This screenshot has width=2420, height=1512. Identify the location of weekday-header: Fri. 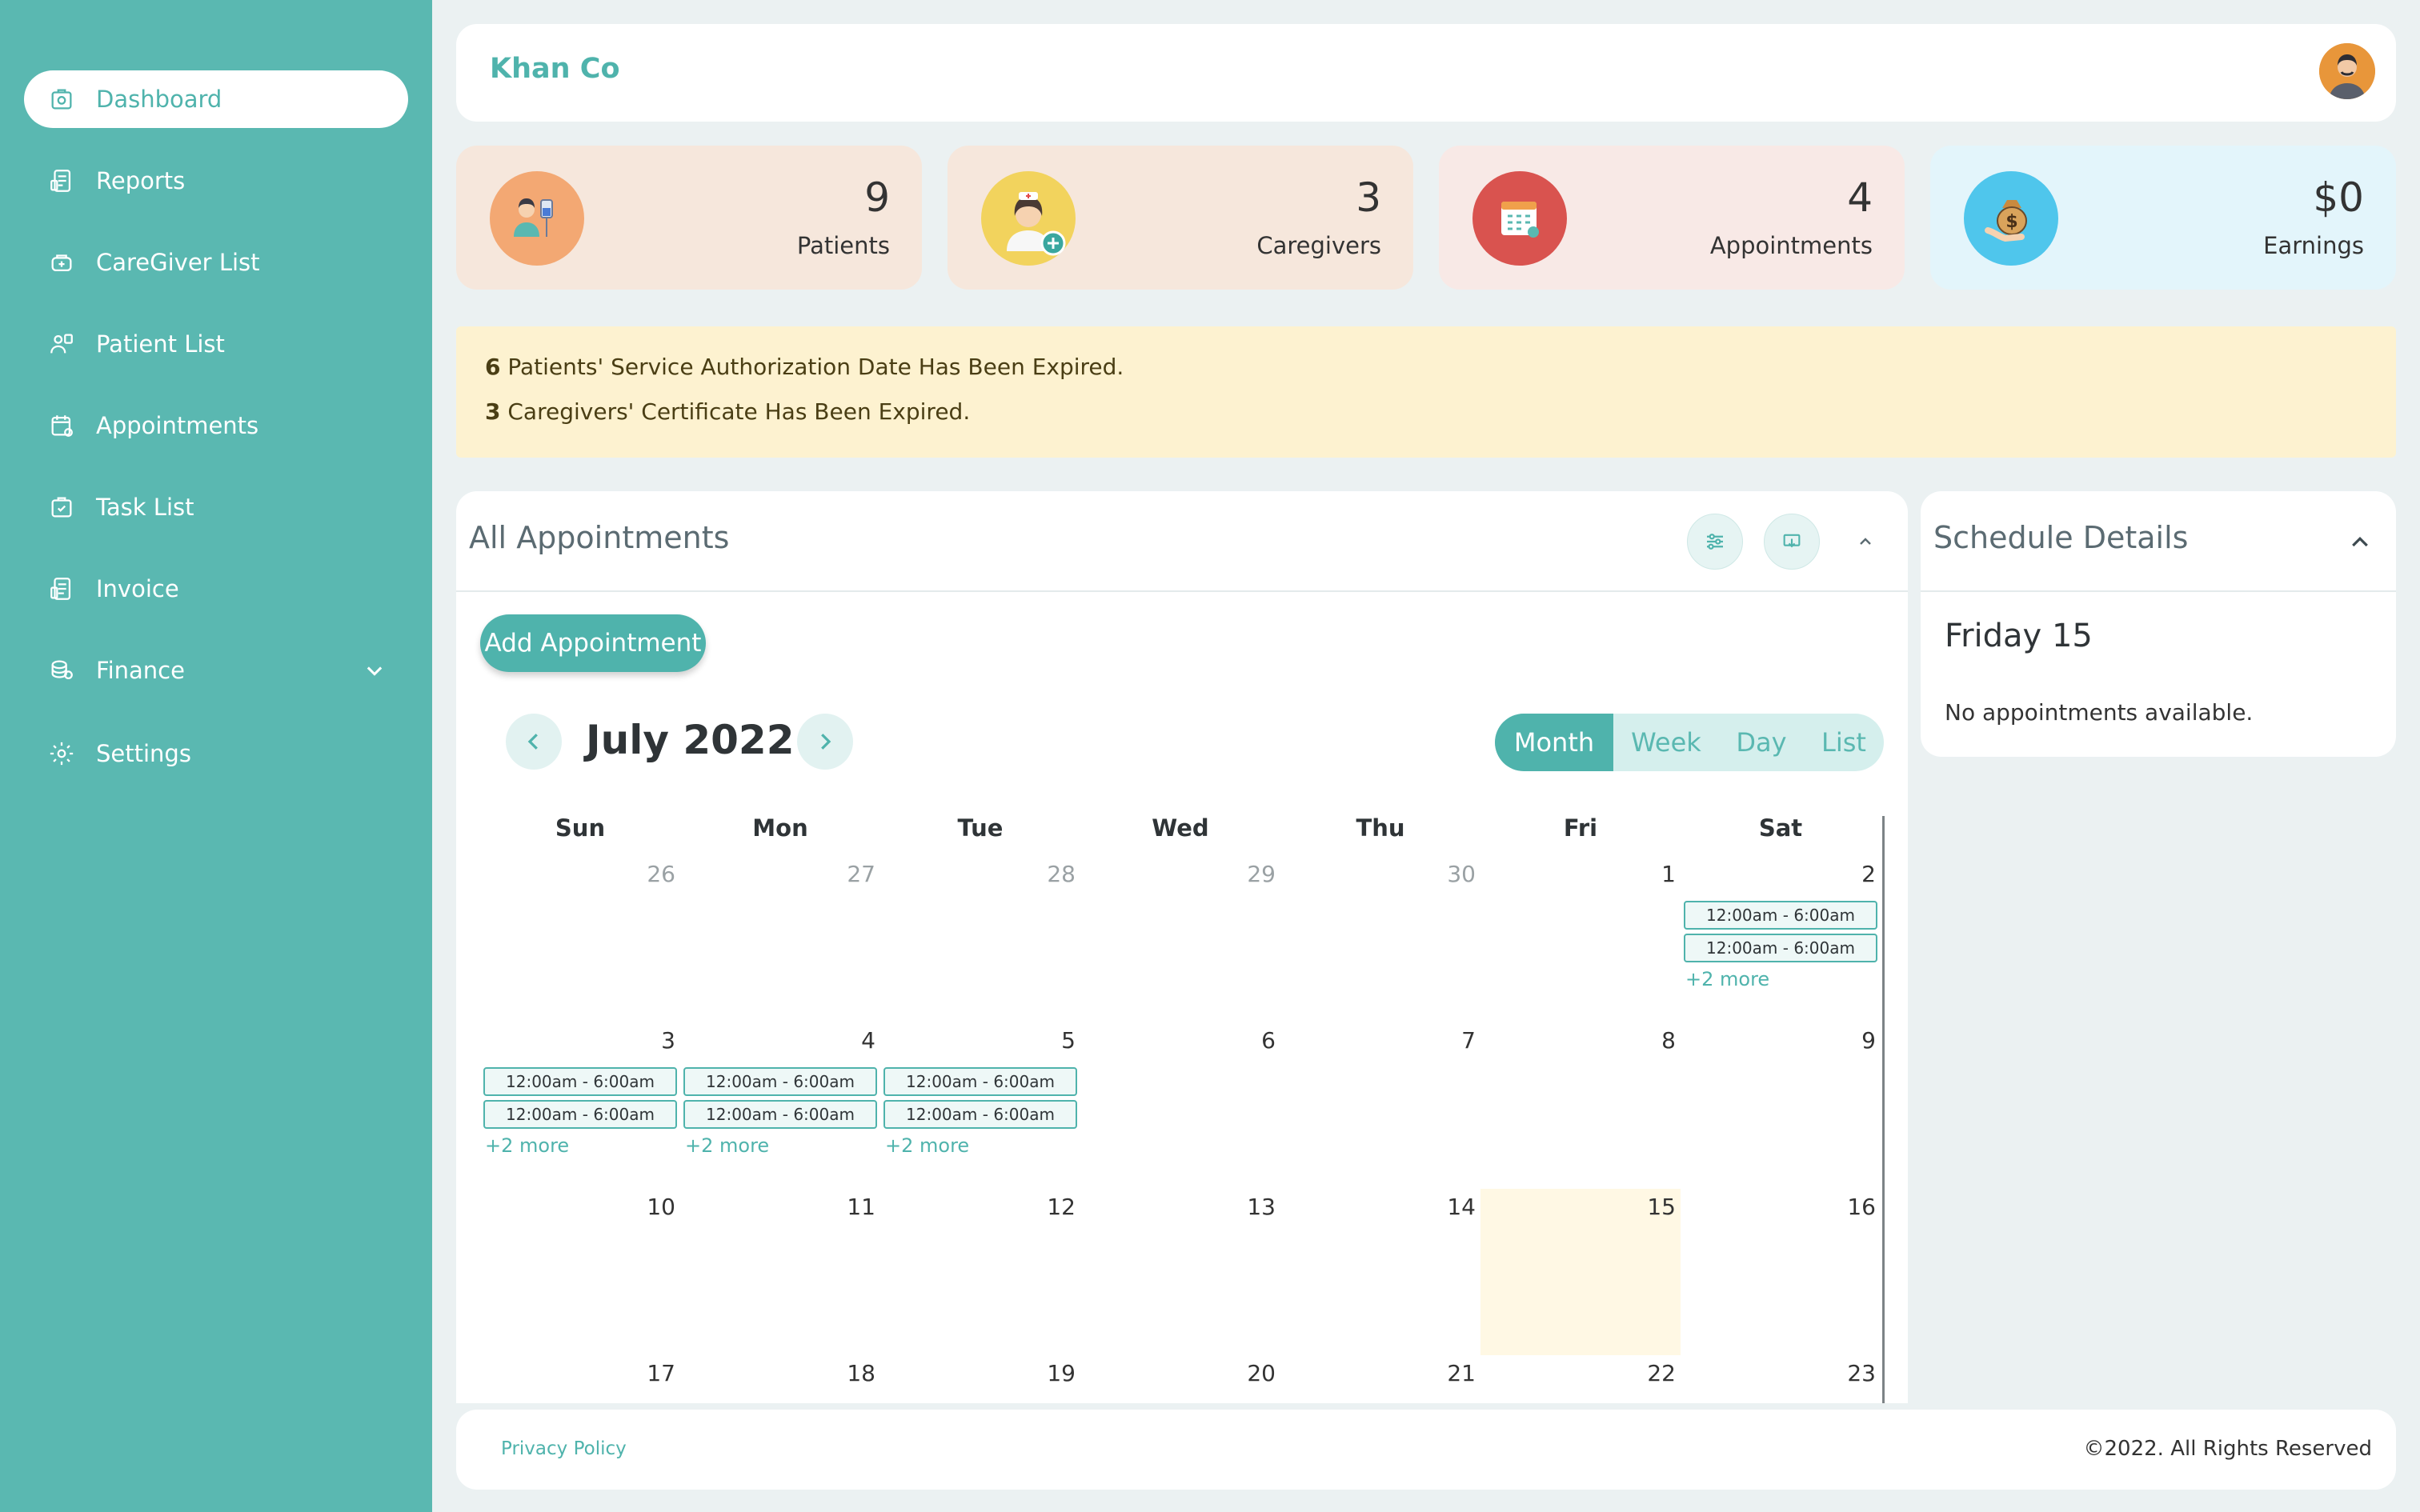
(1580, 828).